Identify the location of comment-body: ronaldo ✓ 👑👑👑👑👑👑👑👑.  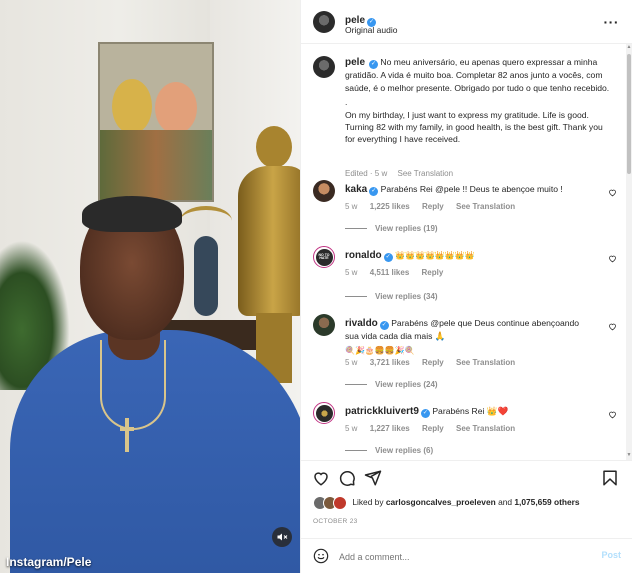
(470, 255).